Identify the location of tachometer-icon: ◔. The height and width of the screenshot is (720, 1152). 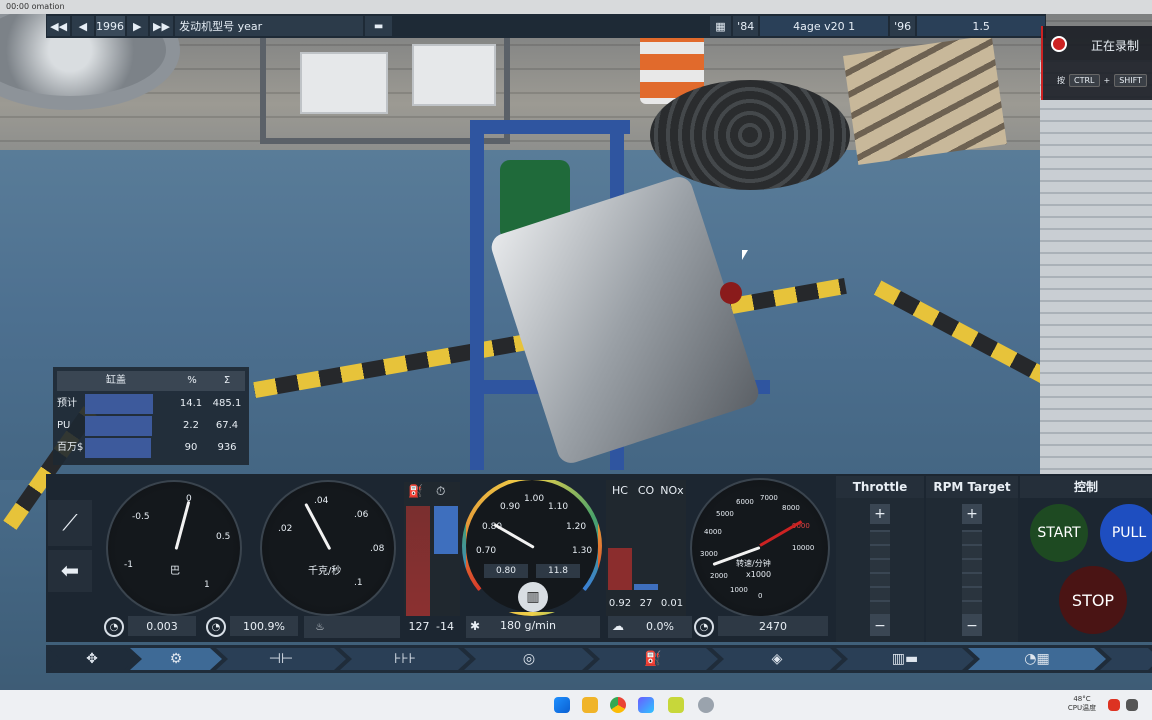
(704, 627).